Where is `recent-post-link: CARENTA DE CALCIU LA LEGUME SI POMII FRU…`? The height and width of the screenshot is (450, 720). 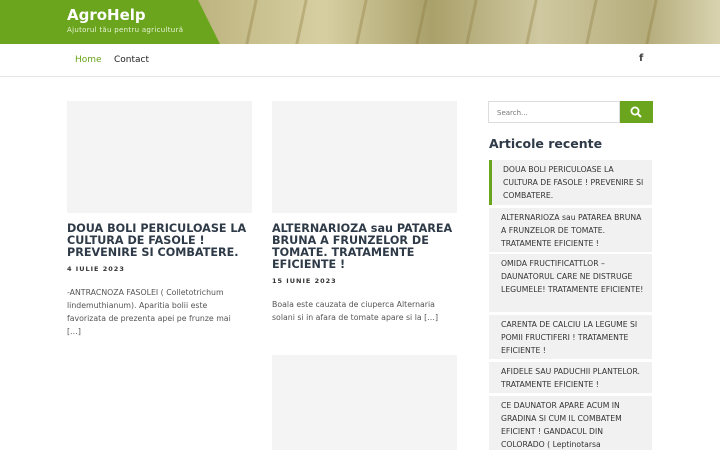 recent-post-link: CARENTA DE CALCIU LA LEGUME SI POMII FRU… is located at coordinates (570, 337).